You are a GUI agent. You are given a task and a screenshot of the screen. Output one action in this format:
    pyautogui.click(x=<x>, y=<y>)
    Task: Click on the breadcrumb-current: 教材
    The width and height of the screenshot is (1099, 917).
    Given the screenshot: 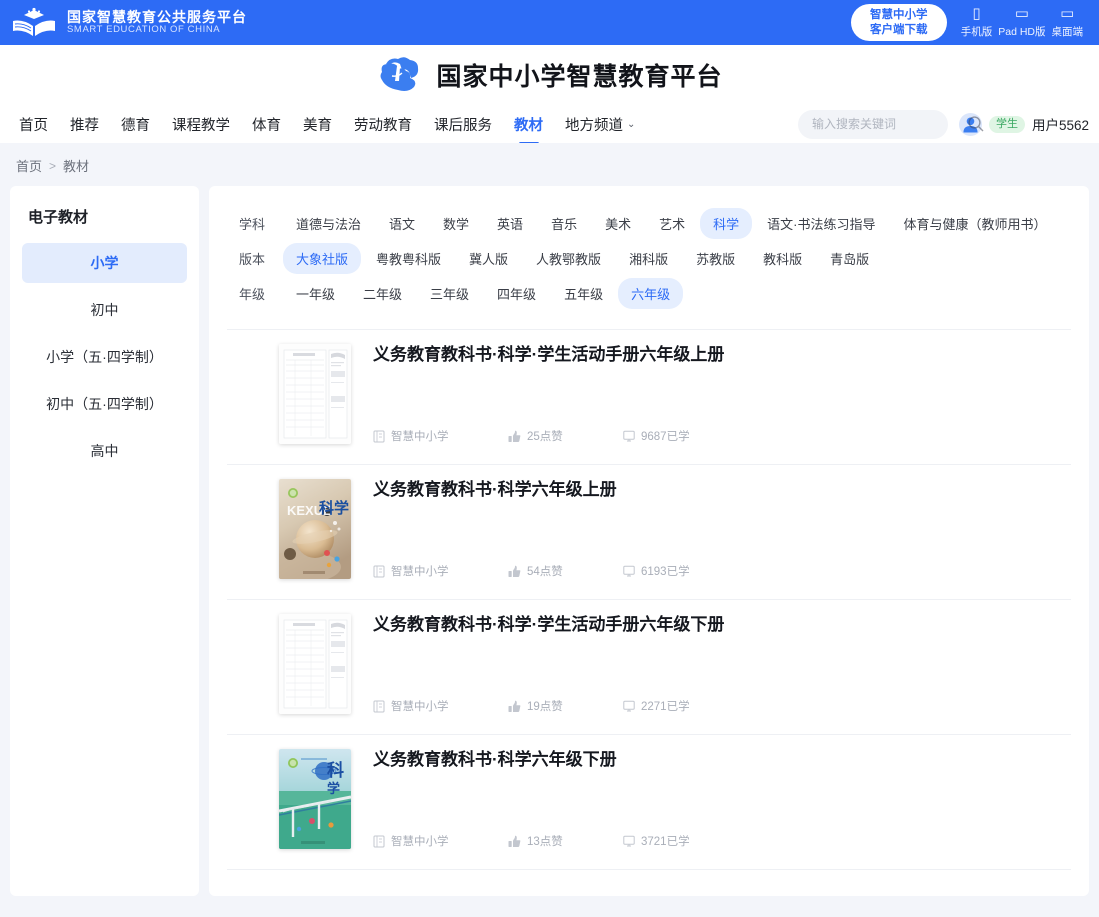 What is the action you would take?
    pyautogui.click(x=76, y=166)
    